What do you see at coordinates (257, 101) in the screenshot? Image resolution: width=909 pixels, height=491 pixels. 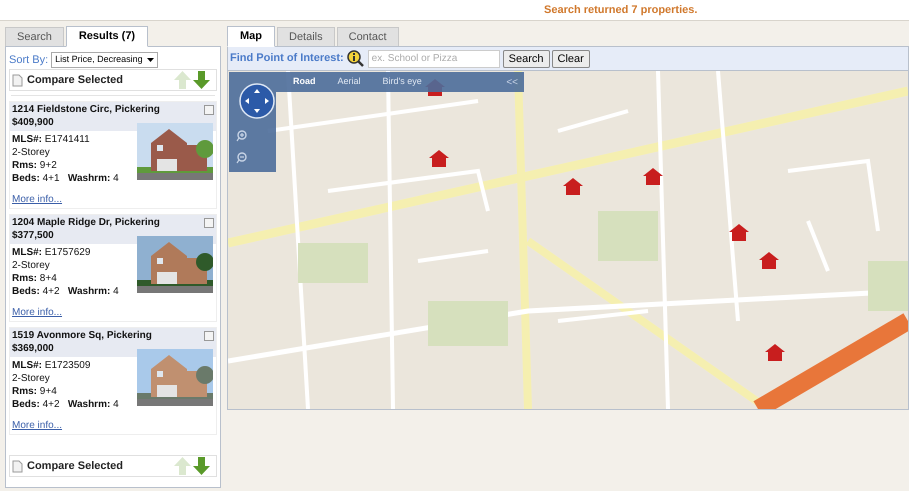 I see `pan-control-icon` at bounding box center [257, 101].